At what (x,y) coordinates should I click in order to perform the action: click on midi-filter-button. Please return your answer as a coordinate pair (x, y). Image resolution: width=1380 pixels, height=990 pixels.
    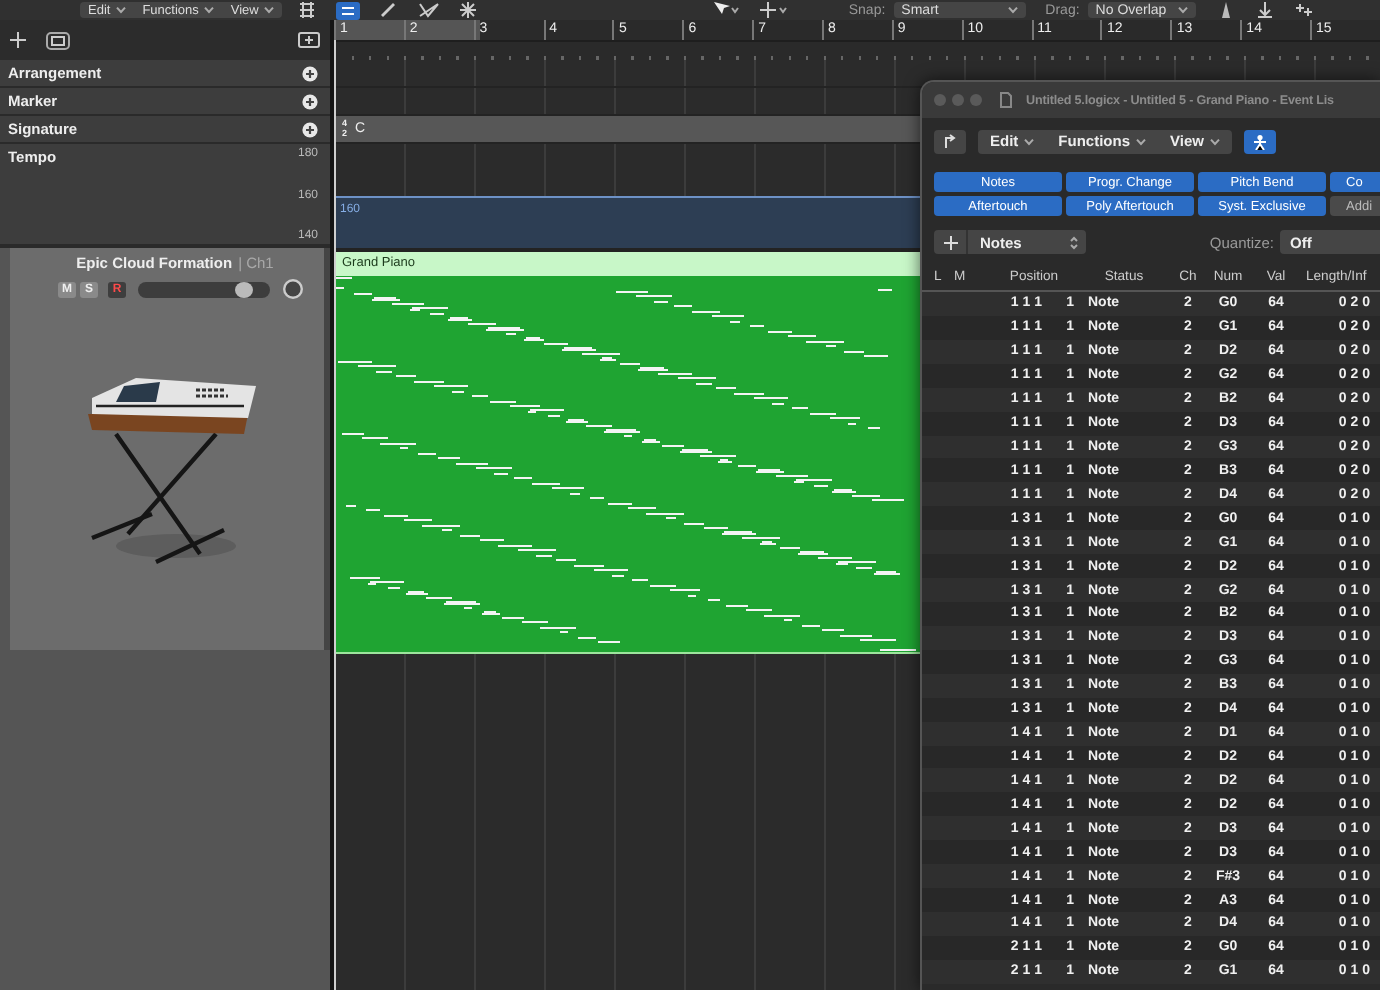
    Looking at the image, I should click on (1259, 141).